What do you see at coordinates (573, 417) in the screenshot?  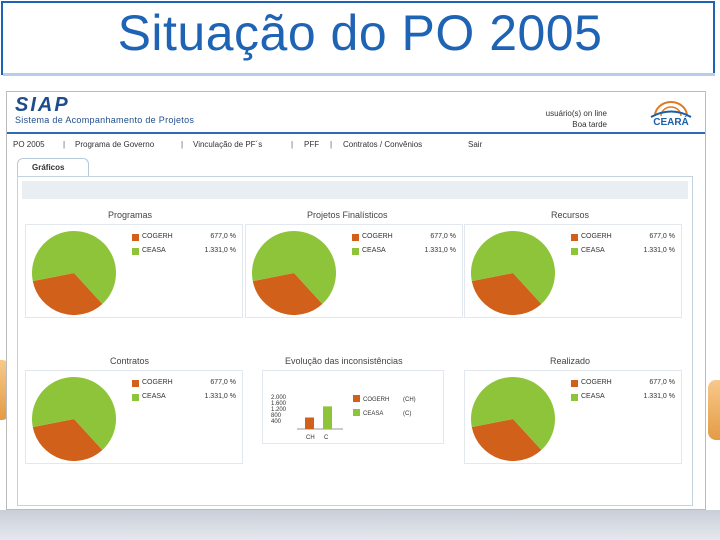 I see `pie-chart-realizado: COGERH 677,0 % CEASA 1.331,0 %` at bounding box center [573, 417].